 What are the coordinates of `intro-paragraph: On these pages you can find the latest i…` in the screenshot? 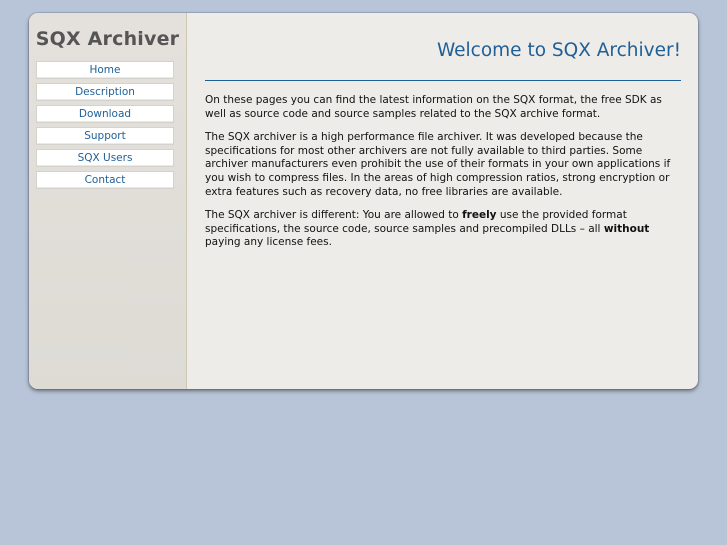 It's located at (433, 107).